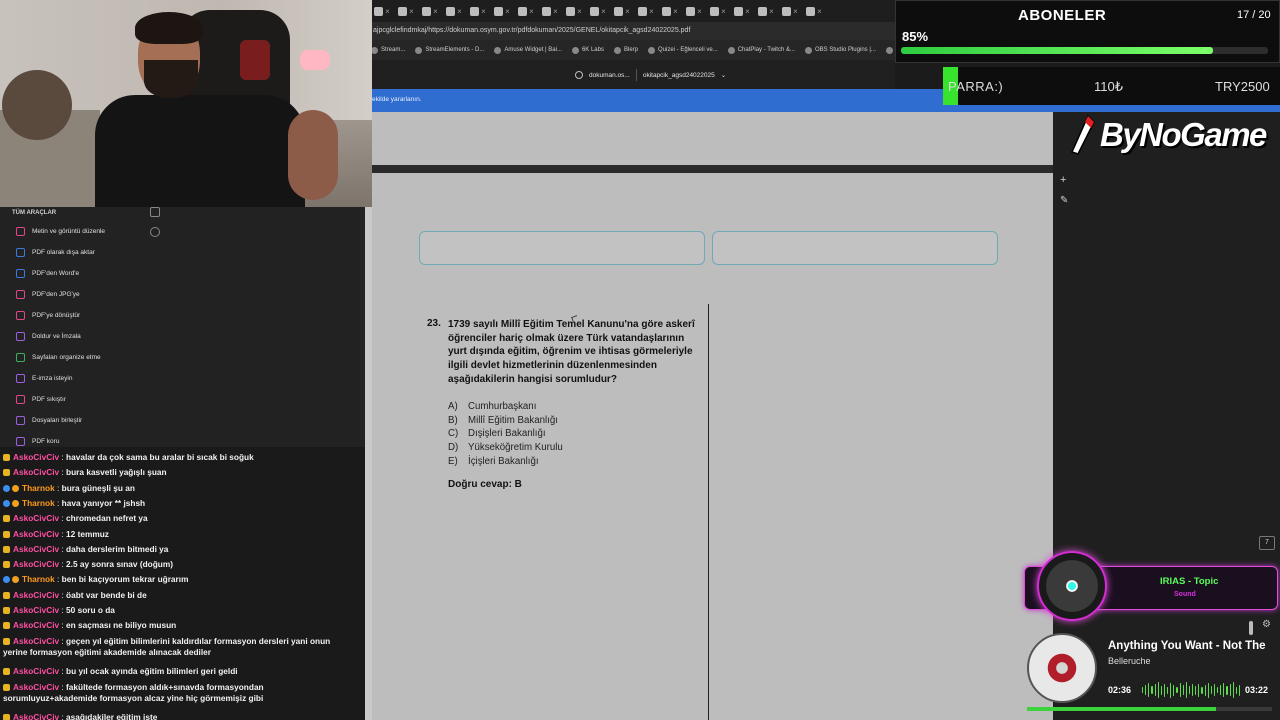 The image size is (1280, 720). What do you see at coordinates (47, 273) in the screenshot?
I see `tool-item: PDF'den Word'e` at bounding box center [47, 273].